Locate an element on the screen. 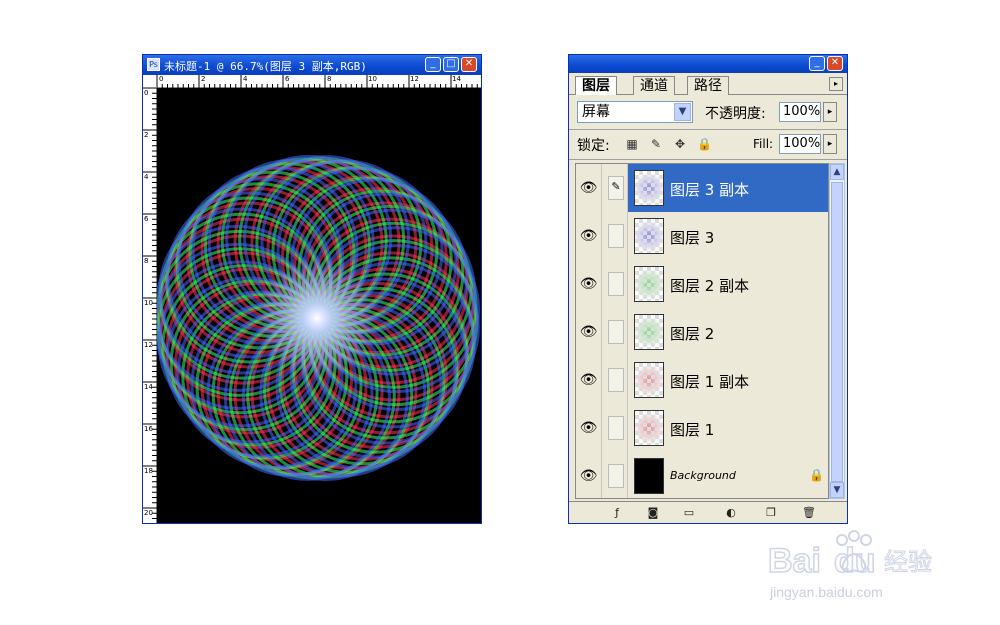  scroll-thumb is located at coordinates (837, 332).